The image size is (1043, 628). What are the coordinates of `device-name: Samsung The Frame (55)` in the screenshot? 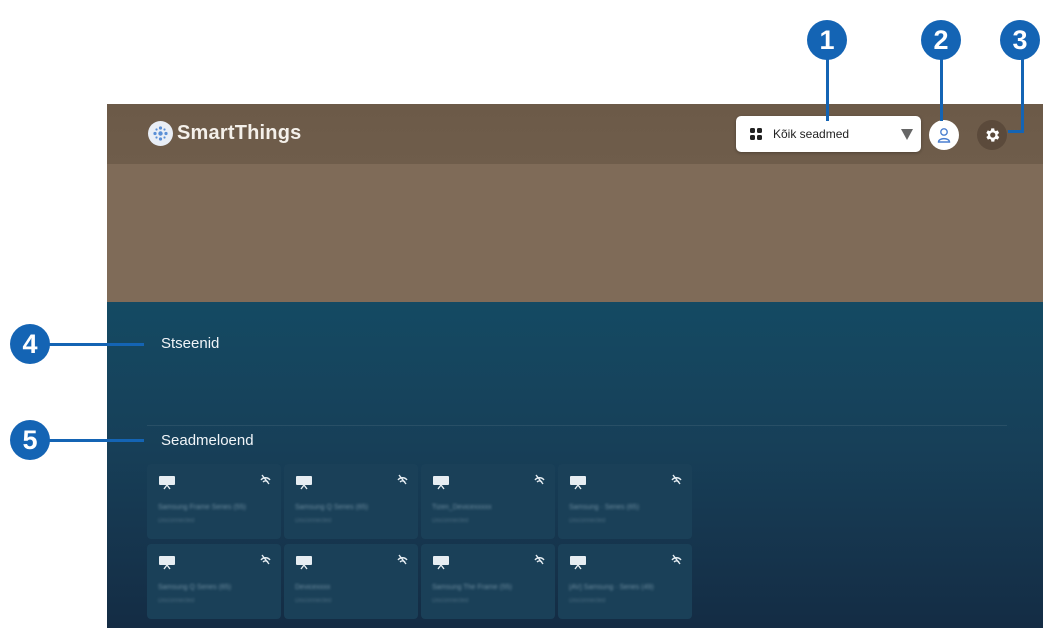 It's located at (472, 587).